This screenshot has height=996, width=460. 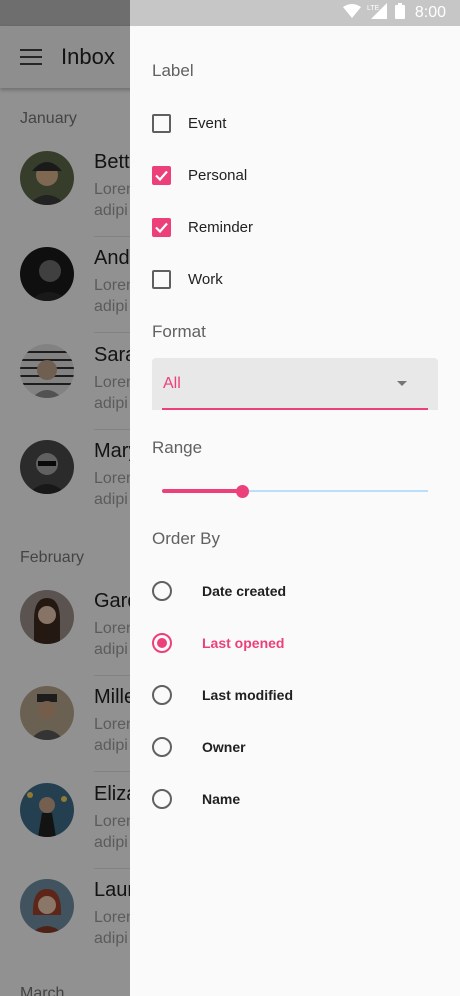 I want to click on battery-icon, so click(x=399, y=13).